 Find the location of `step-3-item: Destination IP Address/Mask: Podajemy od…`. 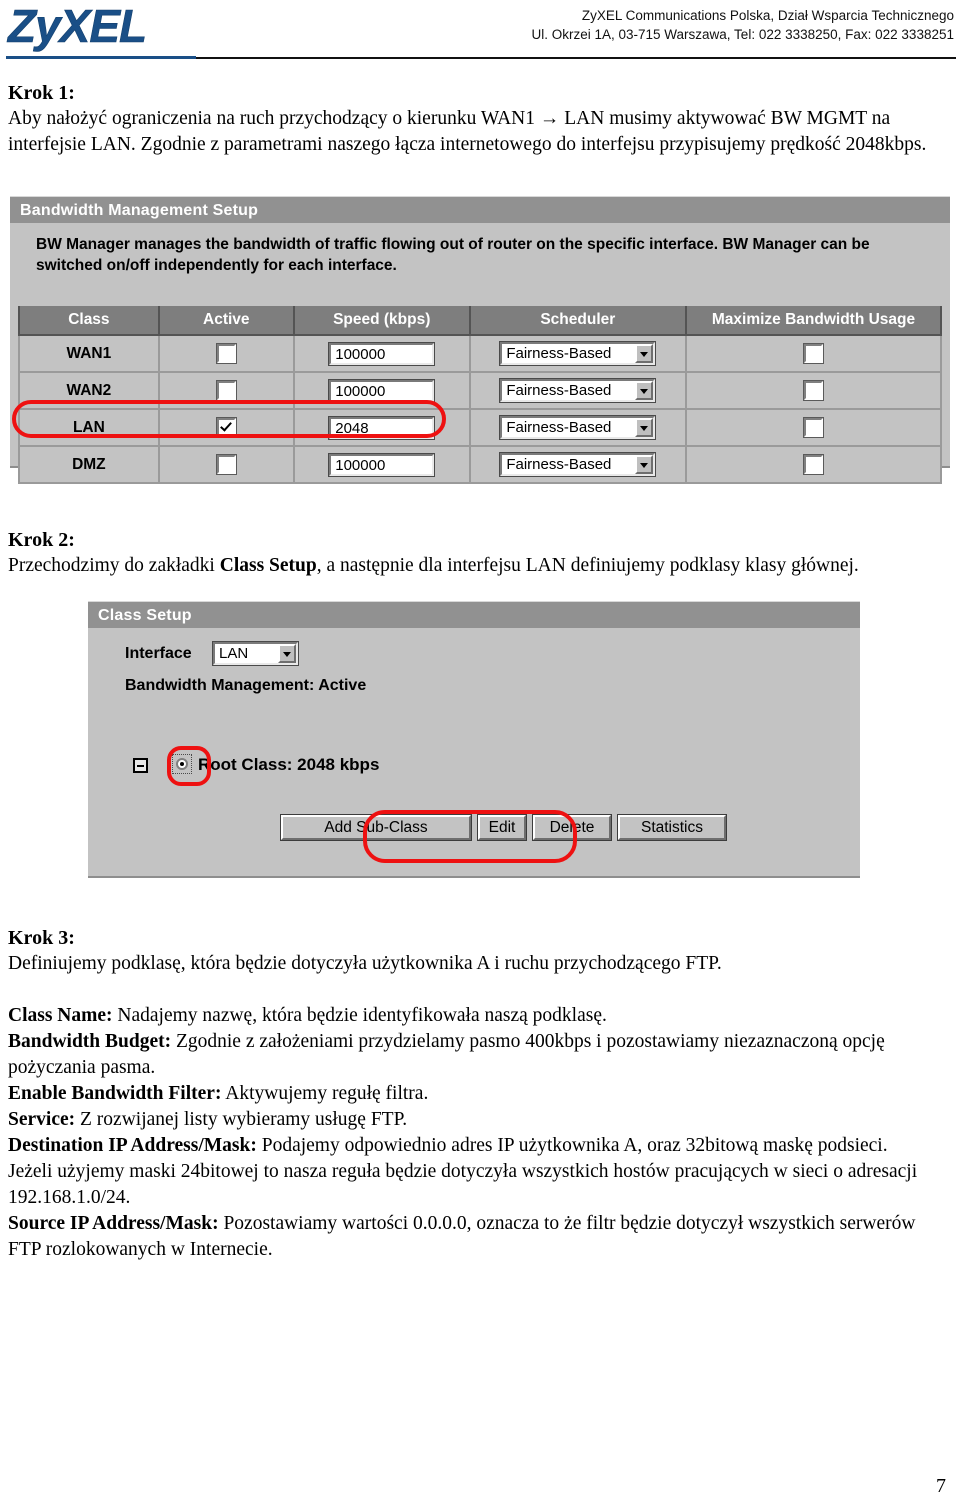

step-3-item: Destination IP Address/Mask: Podajemy od… is located at coordinates (480, 1146).